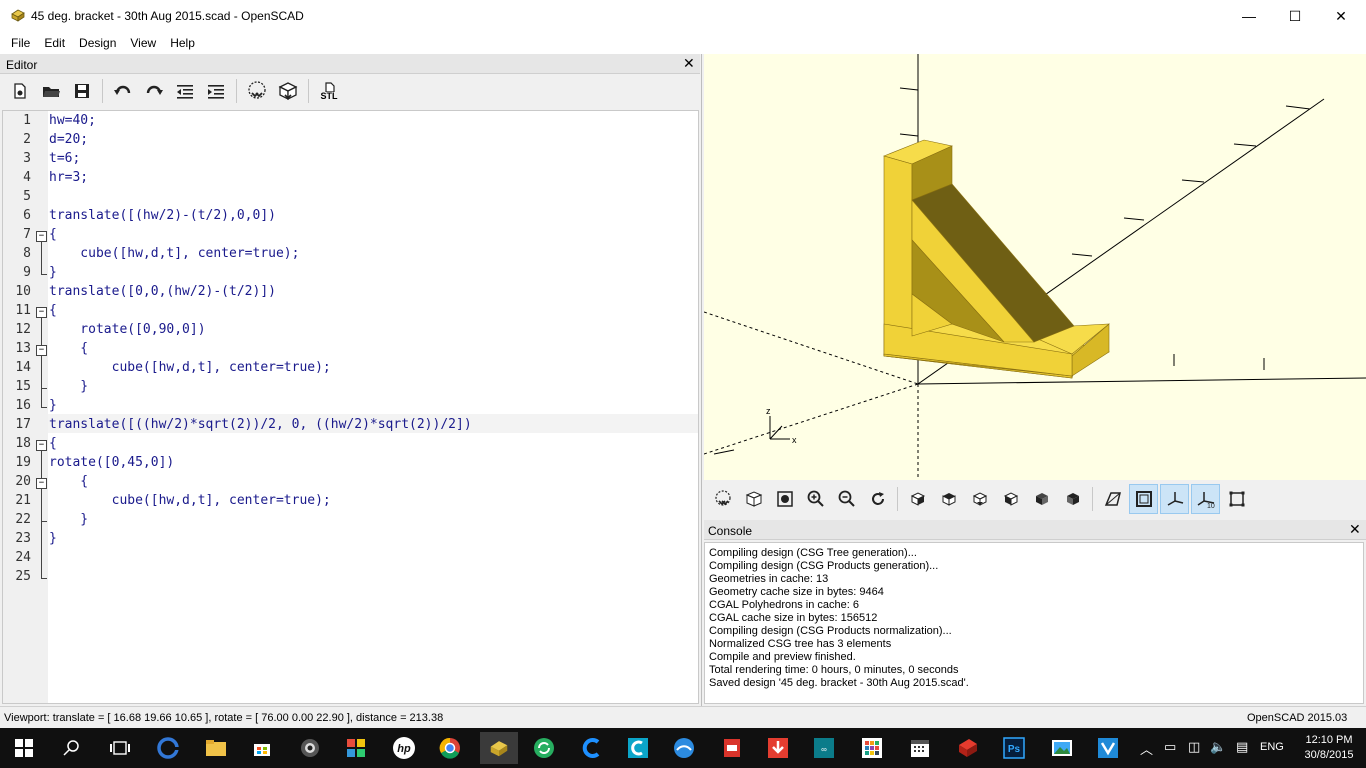  What do you see at coordinates (54, 43) in the screenshot?
I see `menu-edit: Edit` at bounding box center [54, 43].